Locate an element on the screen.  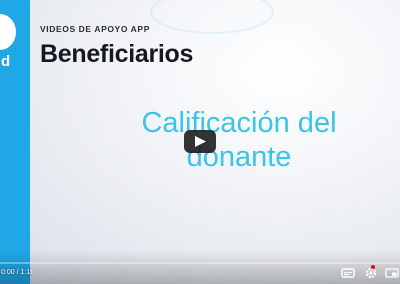
captions-icon is located at coordinates (348, 273).